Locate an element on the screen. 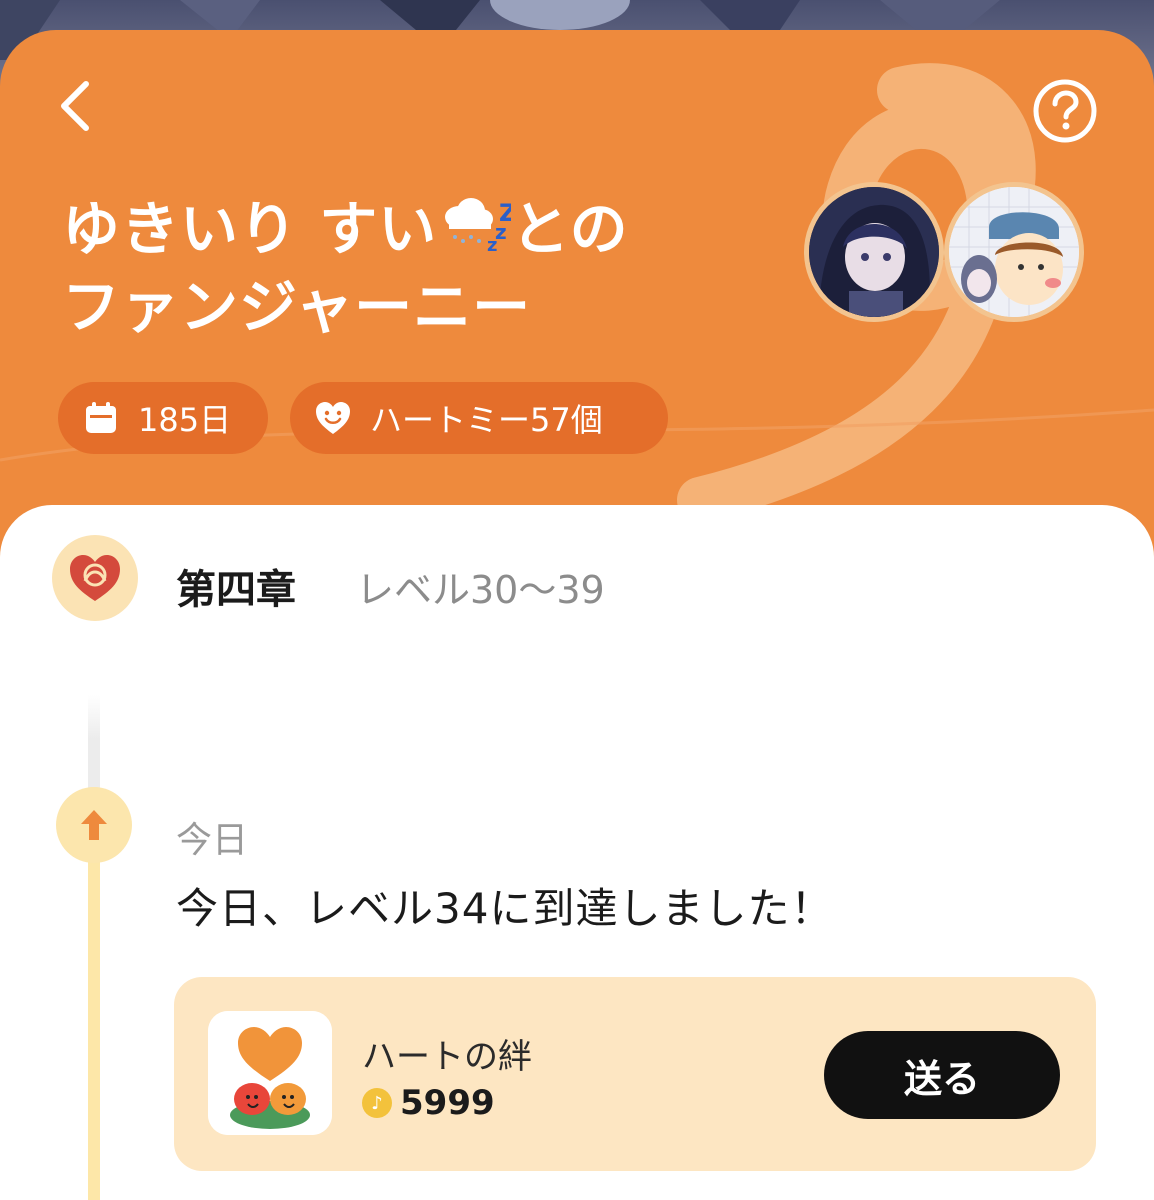  gift-image is located at coordinates (270, 1073).